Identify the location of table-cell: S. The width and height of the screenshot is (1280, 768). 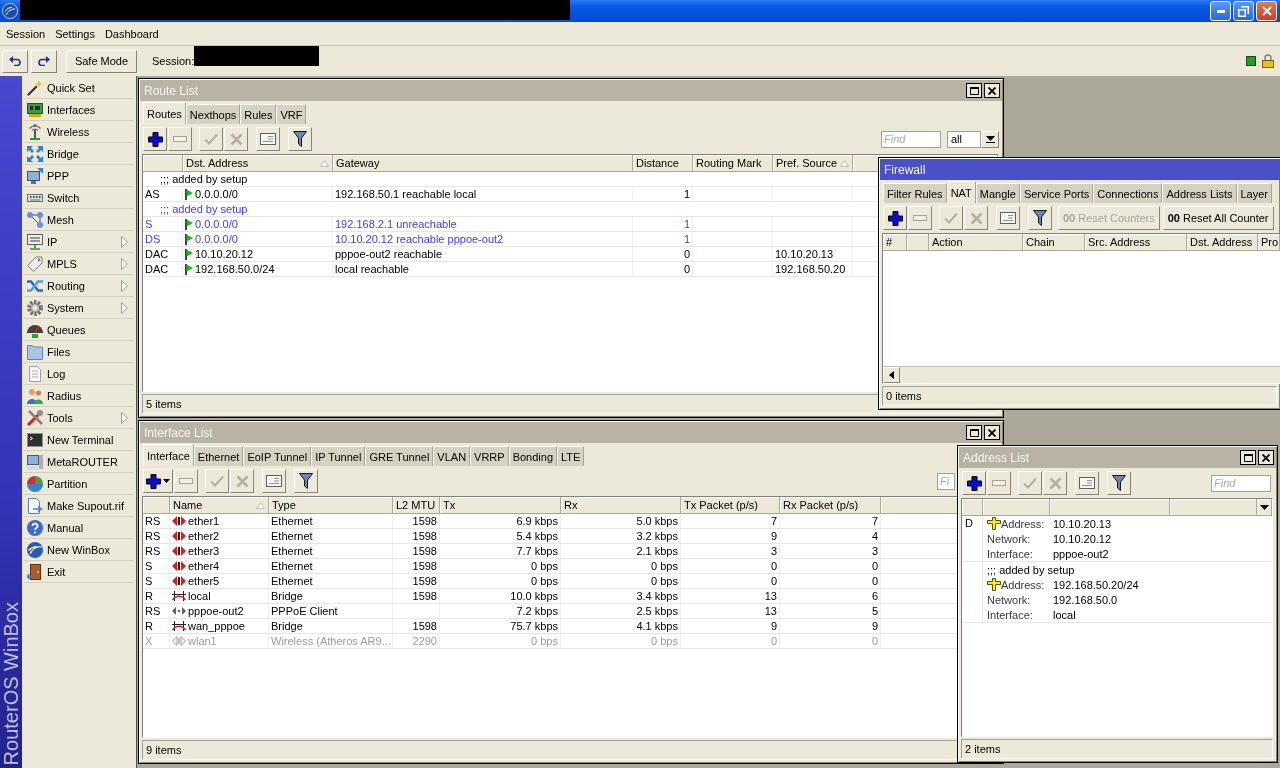
(156, 566).